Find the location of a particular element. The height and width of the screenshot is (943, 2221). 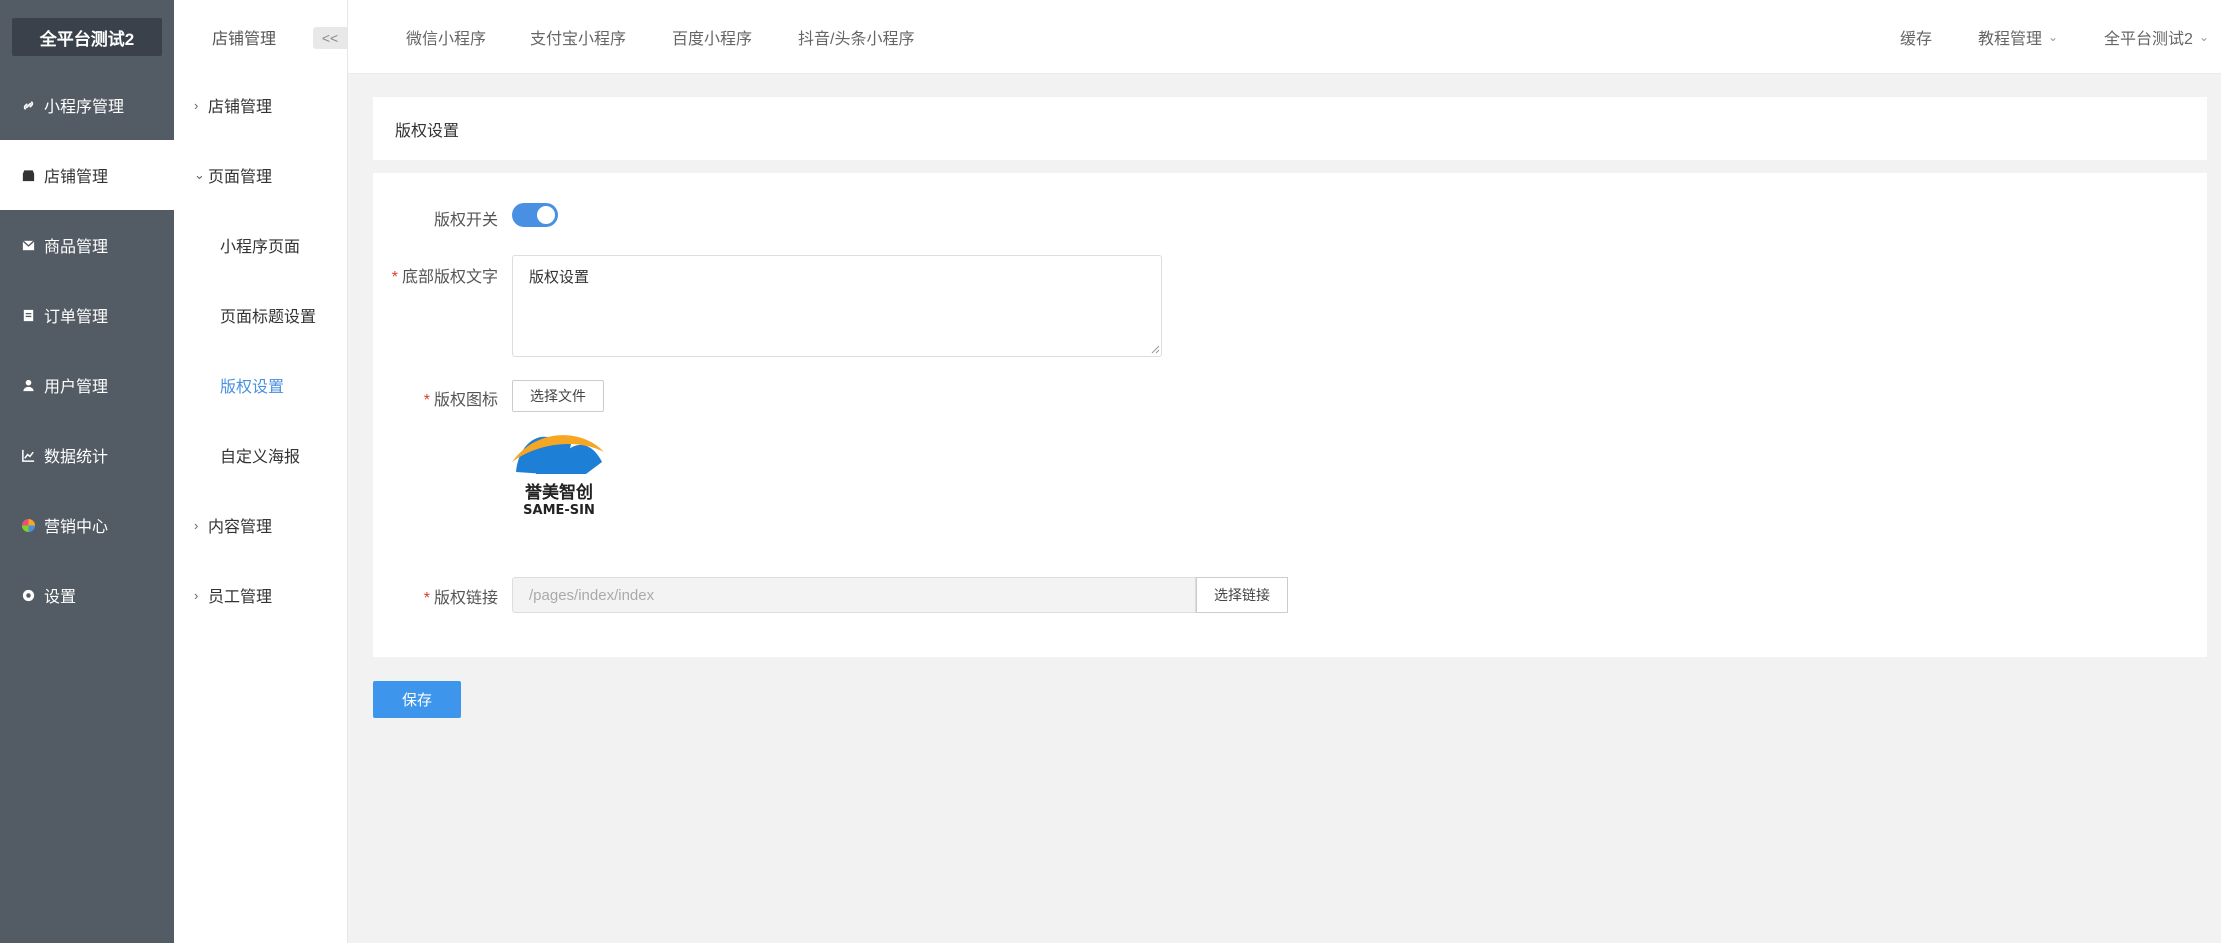

cache-button: 缓存 is located at coordinates (1916, 37).